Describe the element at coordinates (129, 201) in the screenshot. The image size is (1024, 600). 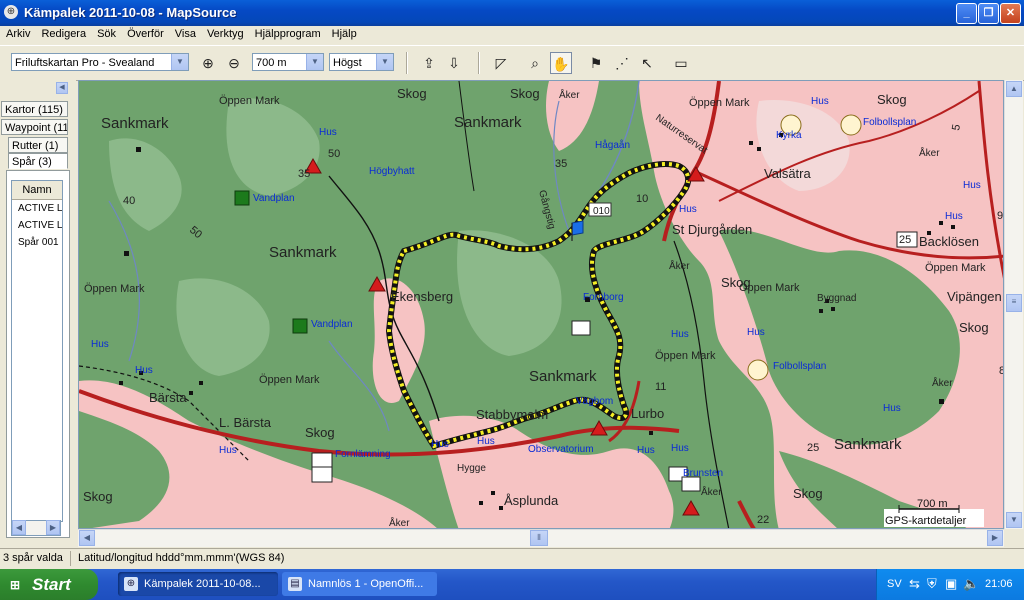
I see `contour-label: 40` at that location.